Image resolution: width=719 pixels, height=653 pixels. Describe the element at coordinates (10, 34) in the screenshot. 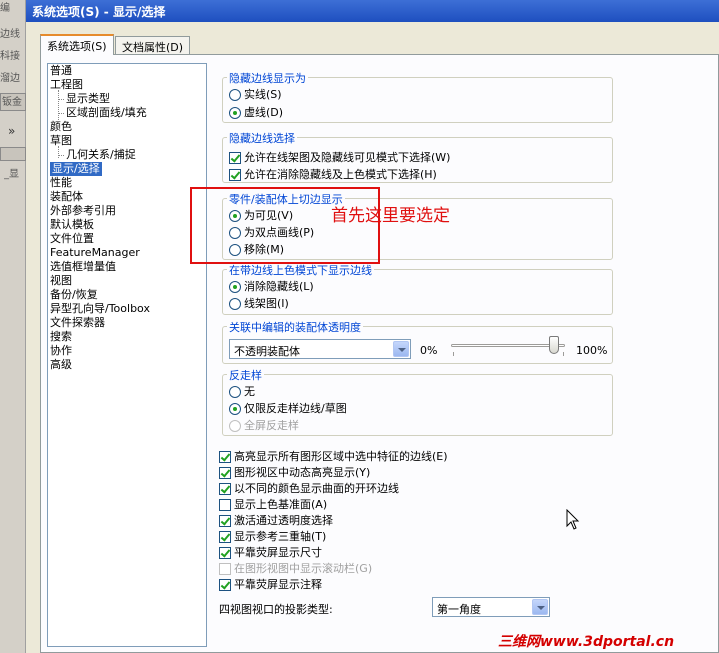

I see `background-fragment: 边线` at that location.